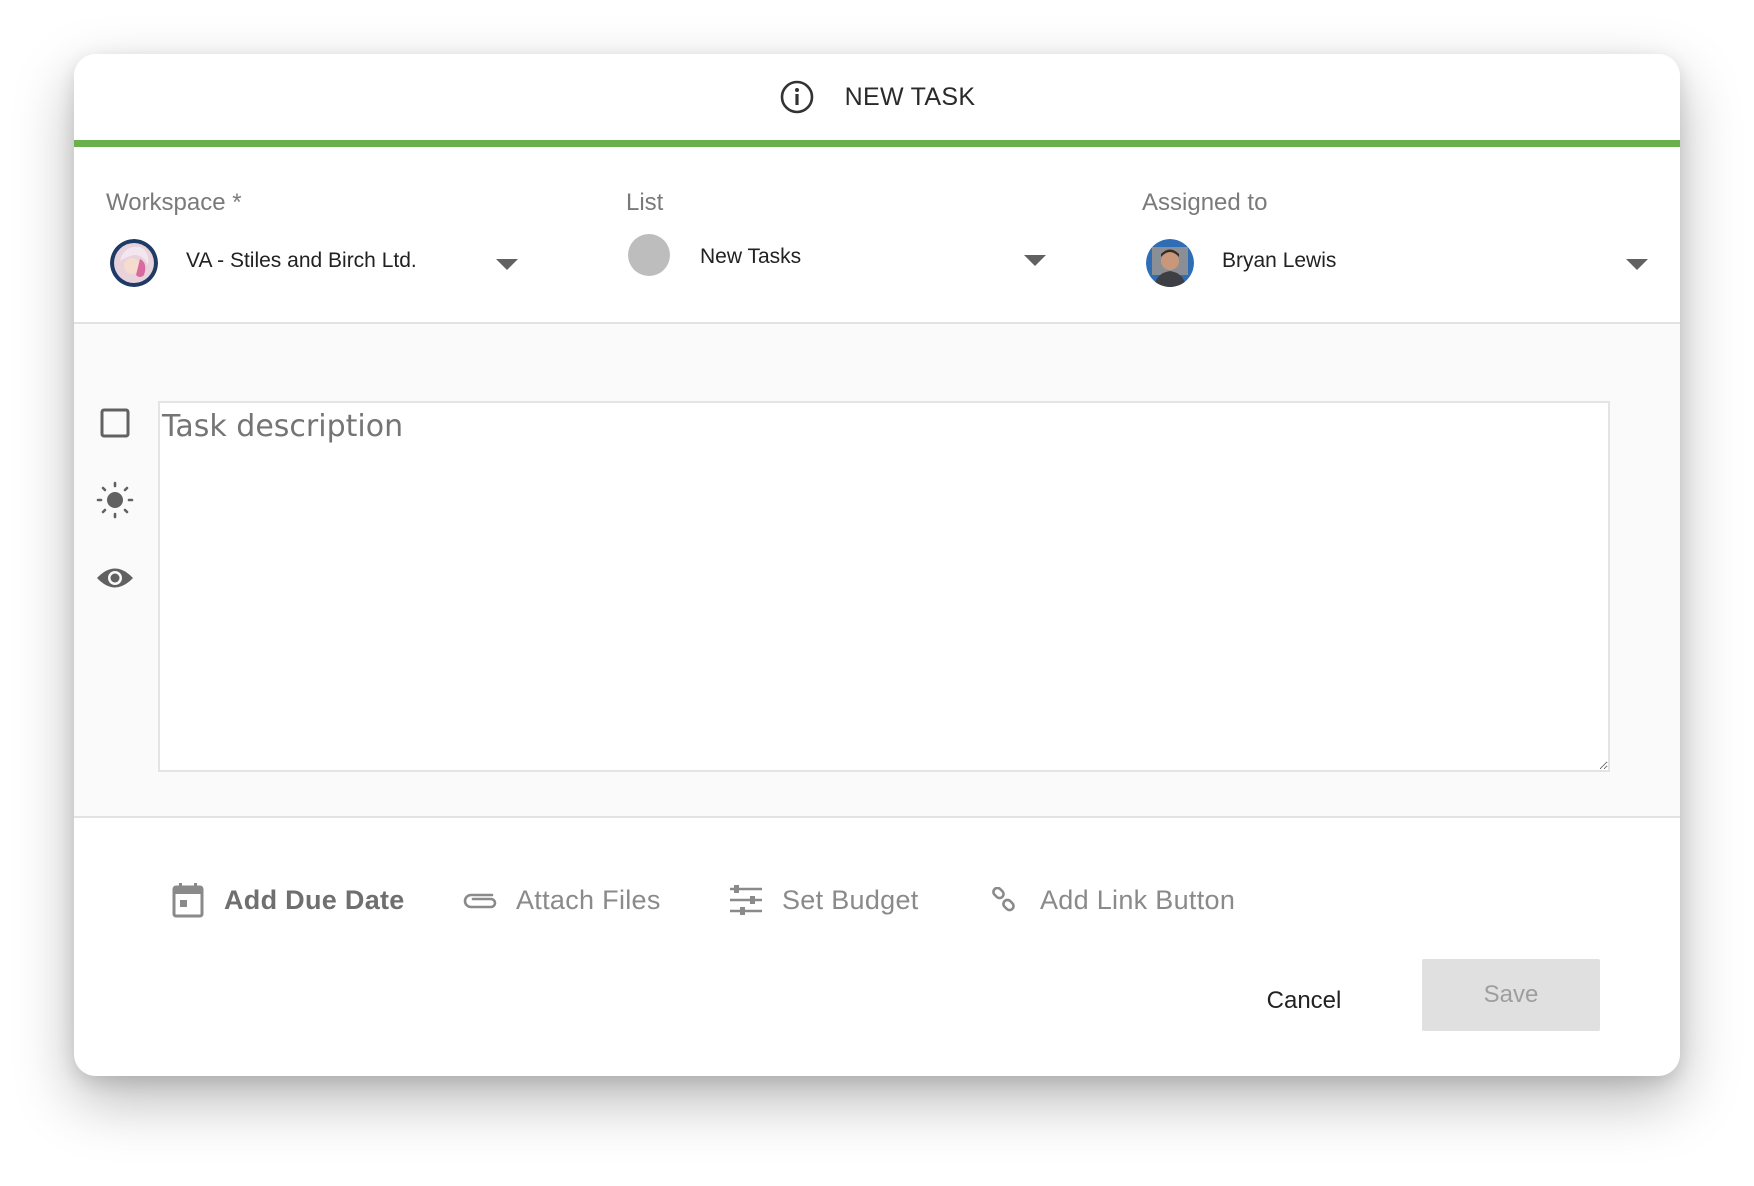 Image resolution: width=1754 pixels, height=1186 pixels. I want to click on workspace-value: VA - Stiles and Birch Ltd., so click(301, 260).